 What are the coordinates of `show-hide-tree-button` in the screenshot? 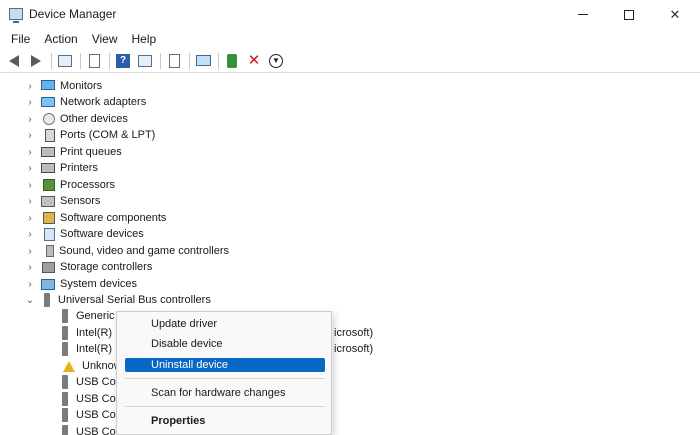 It's located at (65, 61).